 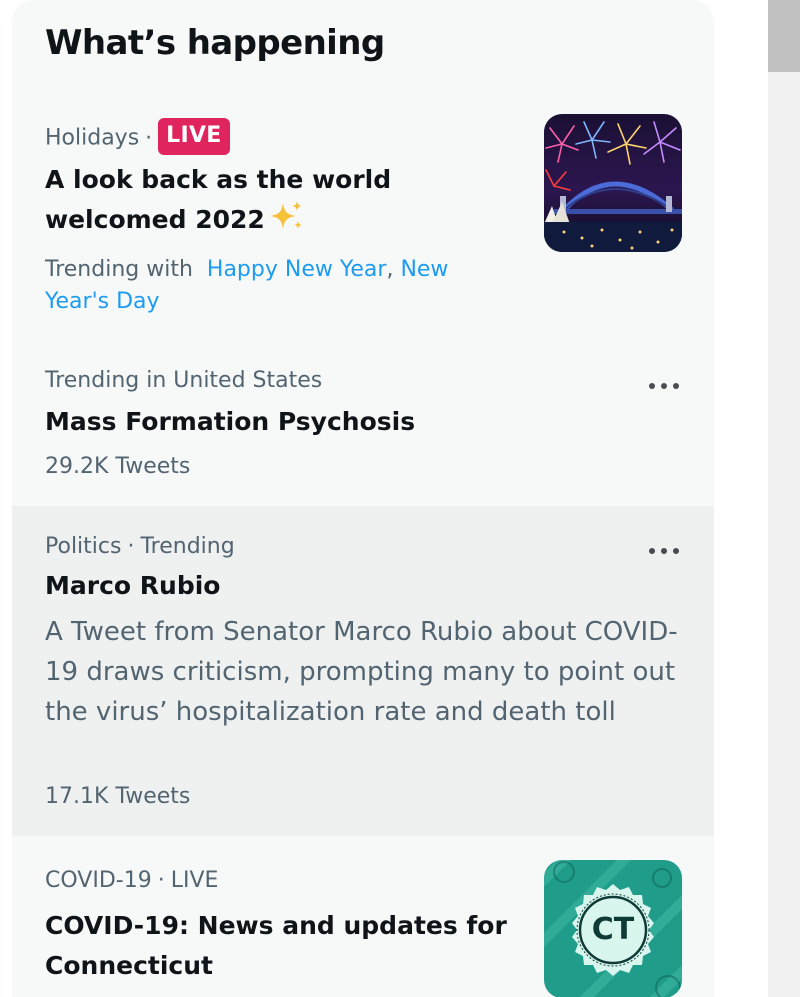 What do you see at coordinates (155, 219) in the screenshot?
I see `headline-line: welcomed 2022` at bounding box center [155, 219].